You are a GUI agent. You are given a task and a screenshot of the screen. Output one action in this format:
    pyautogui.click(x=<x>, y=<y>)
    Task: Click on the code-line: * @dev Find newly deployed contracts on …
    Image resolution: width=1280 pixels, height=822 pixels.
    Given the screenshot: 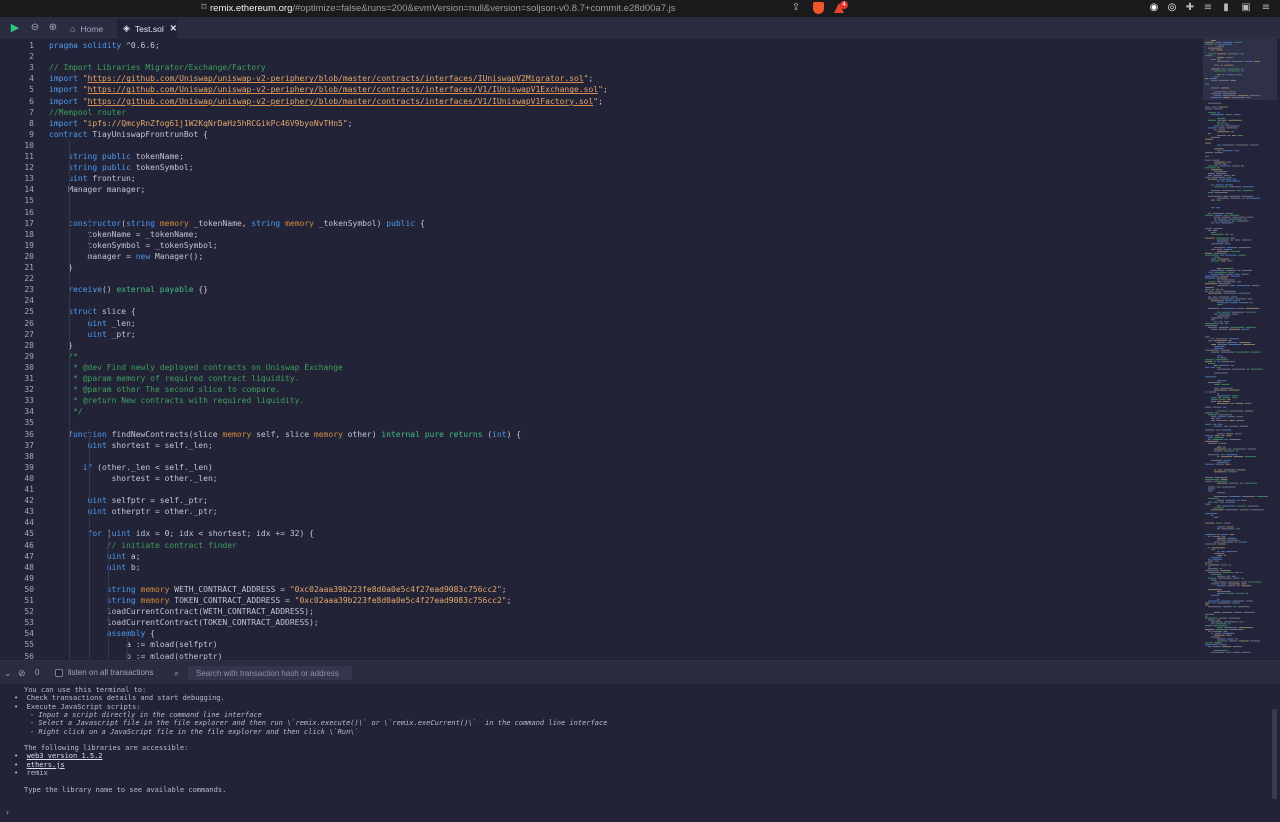 What is the action you would take?
    pyautogui.click(x=196, y=367)
    